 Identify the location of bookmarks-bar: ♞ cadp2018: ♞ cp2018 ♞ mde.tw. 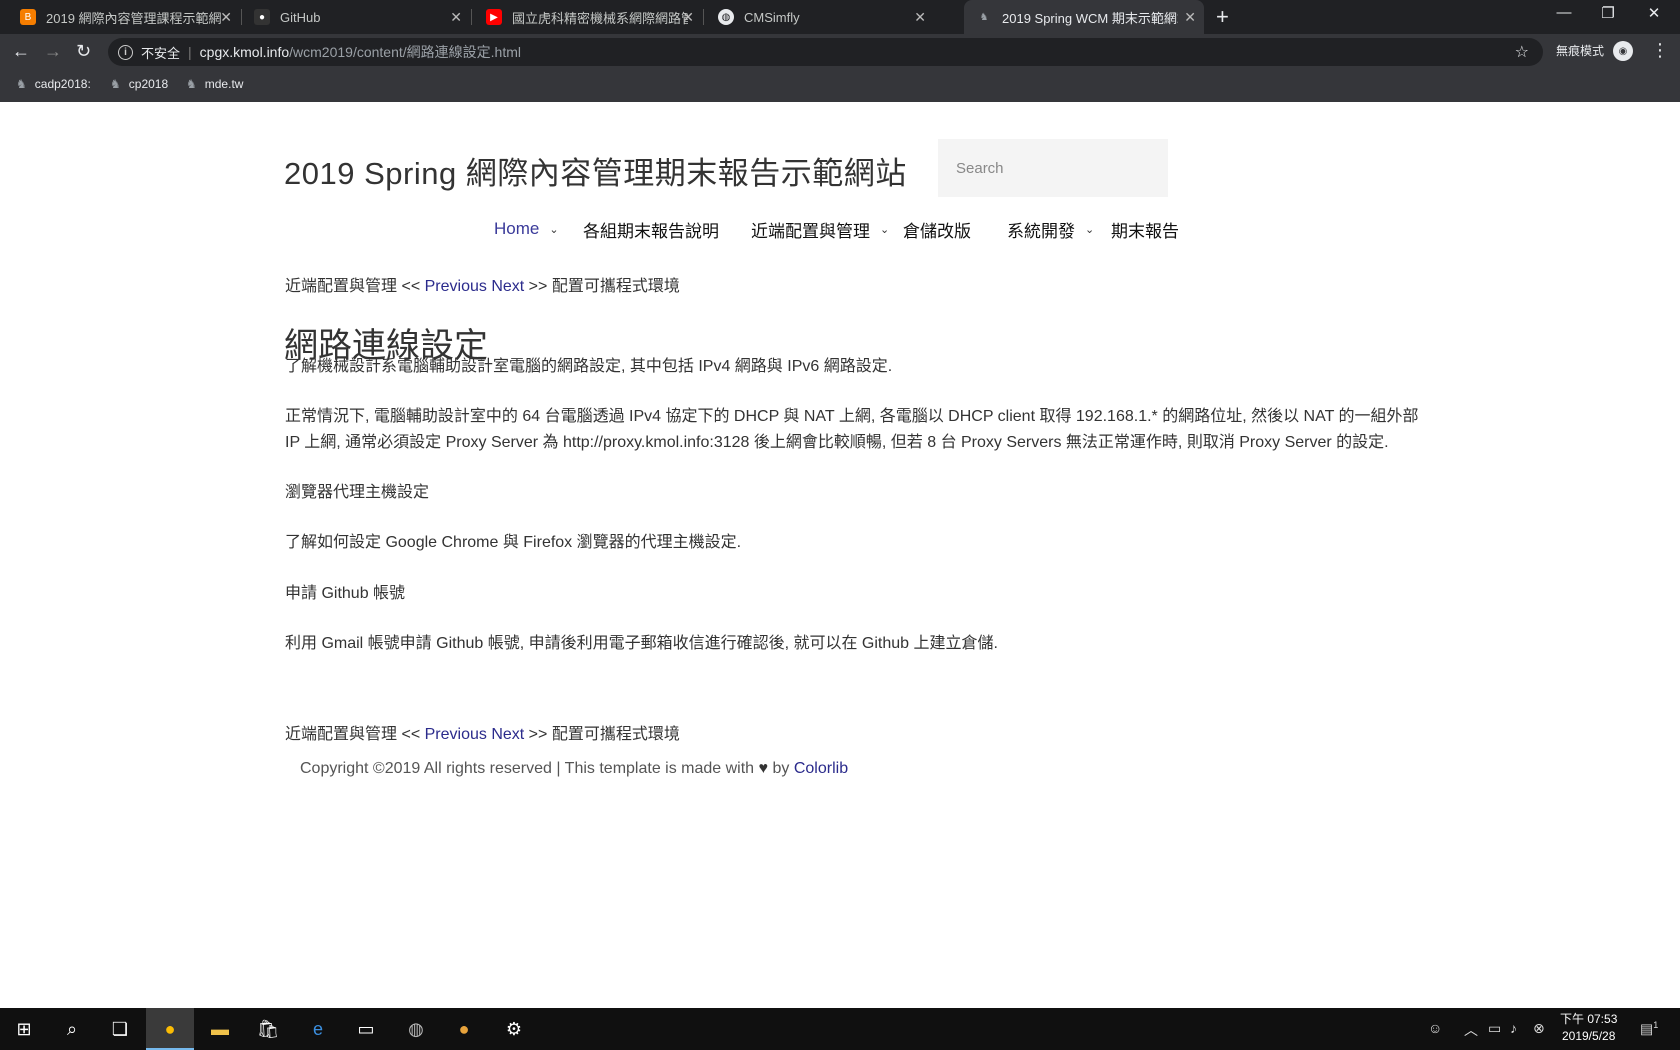
(840, 86).